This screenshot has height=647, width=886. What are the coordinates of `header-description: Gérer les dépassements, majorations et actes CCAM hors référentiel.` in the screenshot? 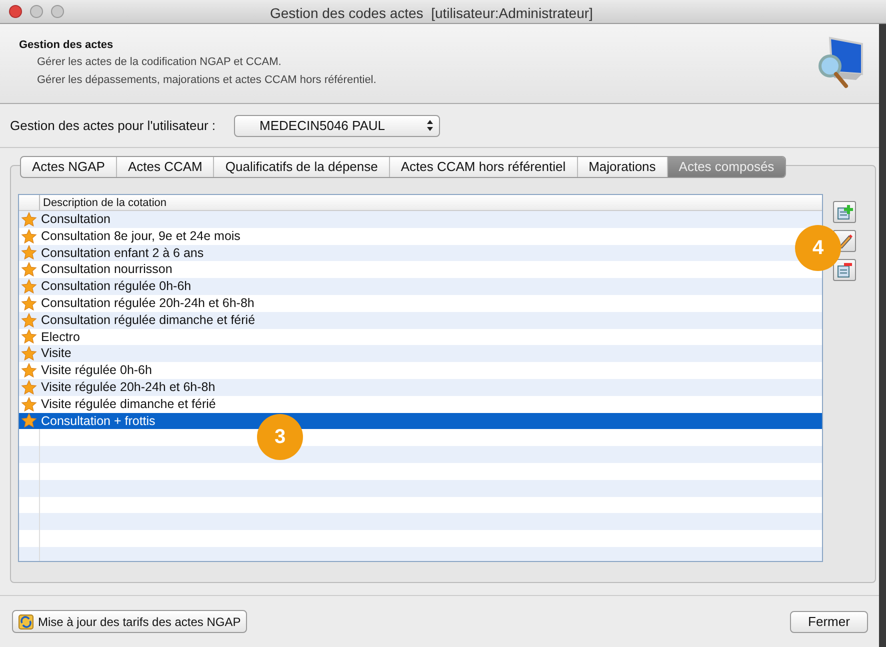 It's located at (206, 80).